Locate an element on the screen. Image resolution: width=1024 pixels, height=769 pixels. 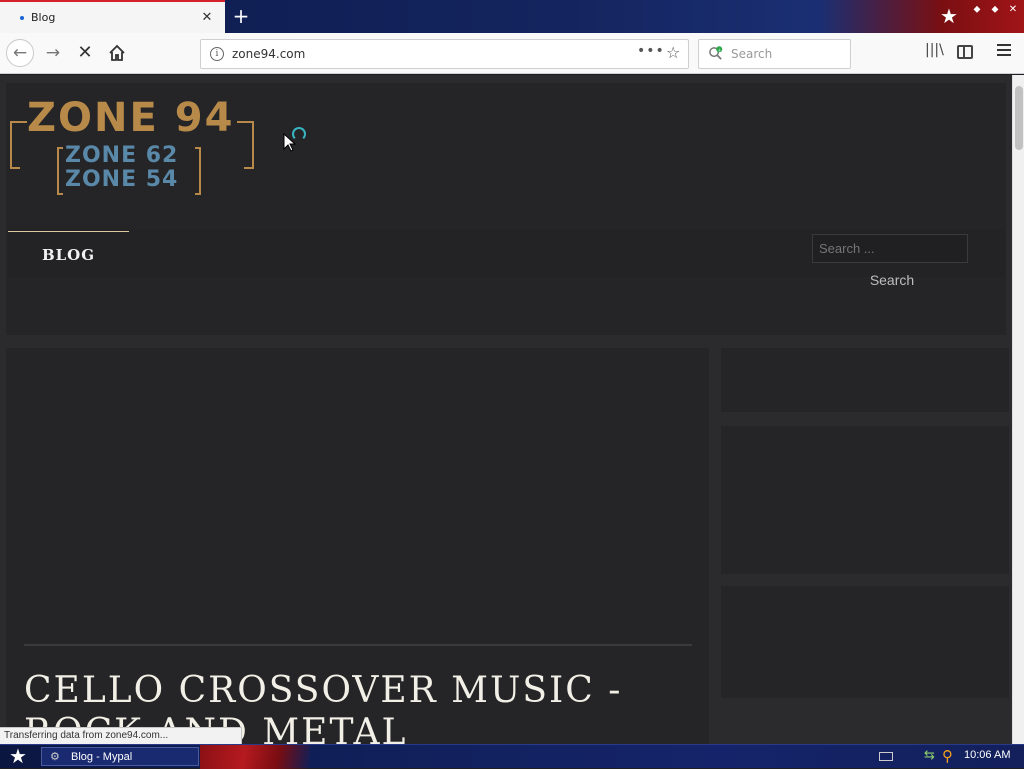
article-separator is located at coordinates (358, 645).